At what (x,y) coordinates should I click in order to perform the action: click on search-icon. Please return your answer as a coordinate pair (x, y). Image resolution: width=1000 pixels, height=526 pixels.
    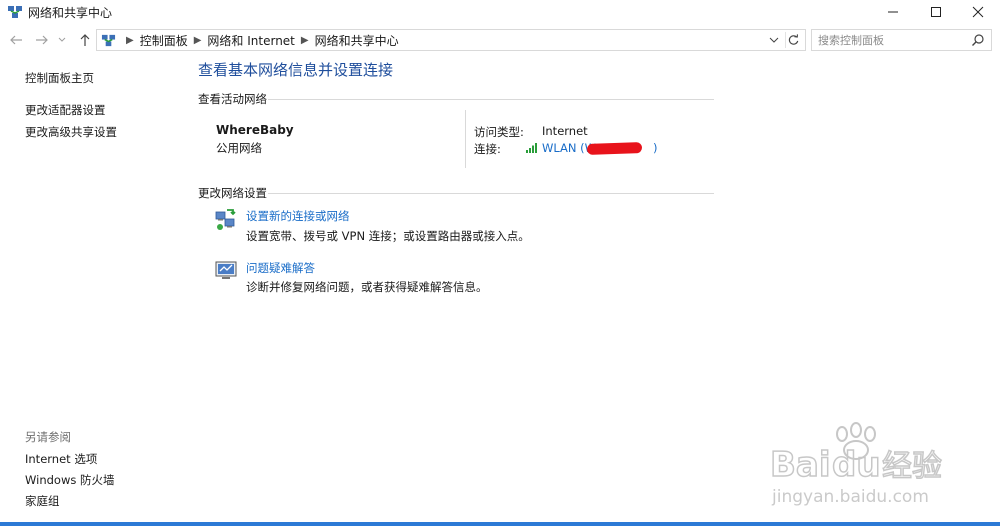
    Looking at the image, I should click on (978, 40).